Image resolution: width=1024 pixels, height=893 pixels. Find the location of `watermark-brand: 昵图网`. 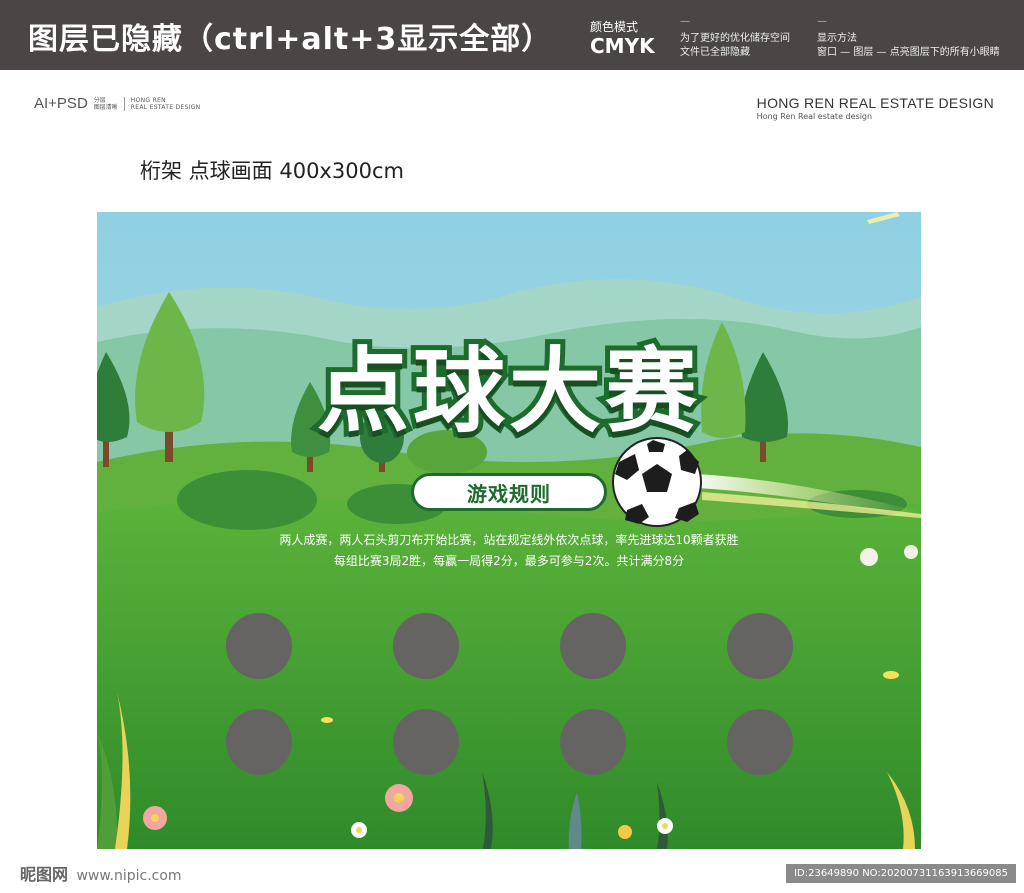

watermark-brand: 昵图网 is located at coordinates (44, 874).